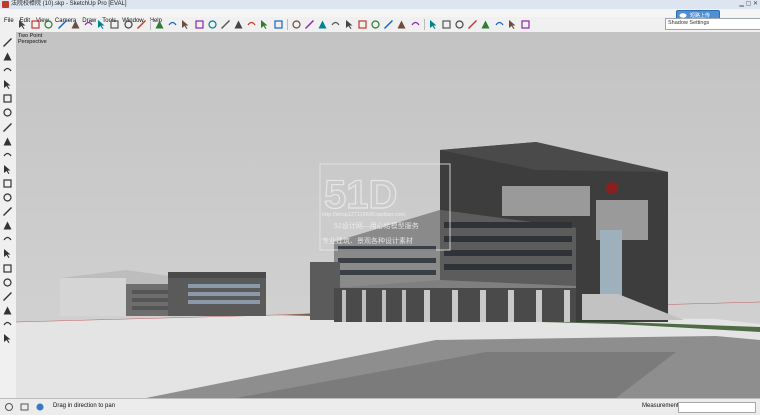 The height and width of the screenshot is (415, 760). I want to click on plugin-11-icon, so click(7, 183).